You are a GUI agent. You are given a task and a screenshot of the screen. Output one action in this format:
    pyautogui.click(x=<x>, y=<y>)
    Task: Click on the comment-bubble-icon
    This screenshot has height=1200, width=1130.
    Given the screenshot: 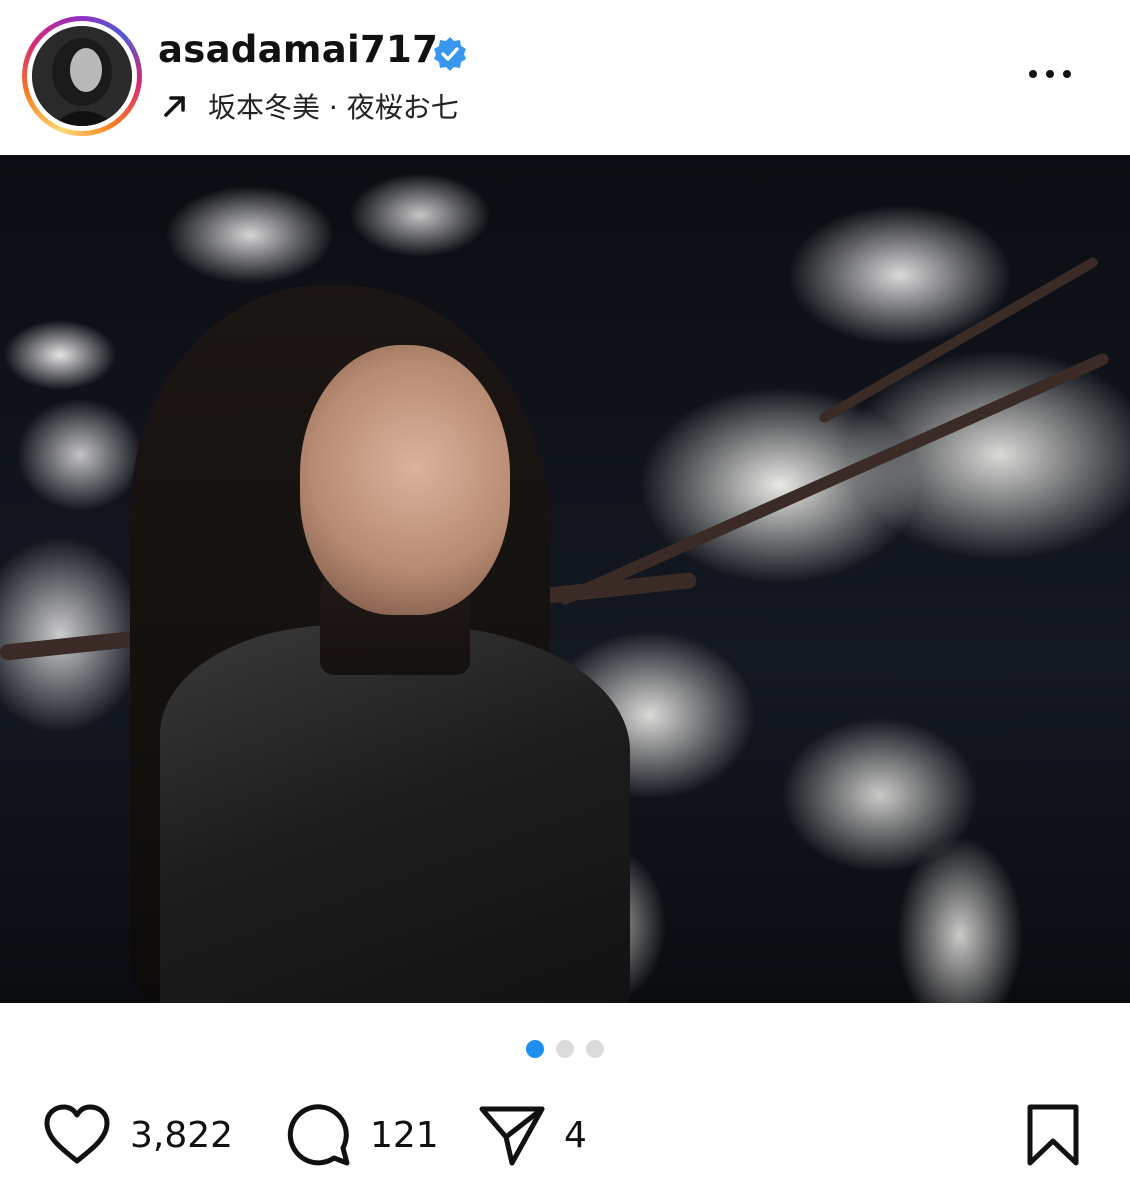 What is the action you would take?
    pyautogui.click(x=318, y=1135)
    